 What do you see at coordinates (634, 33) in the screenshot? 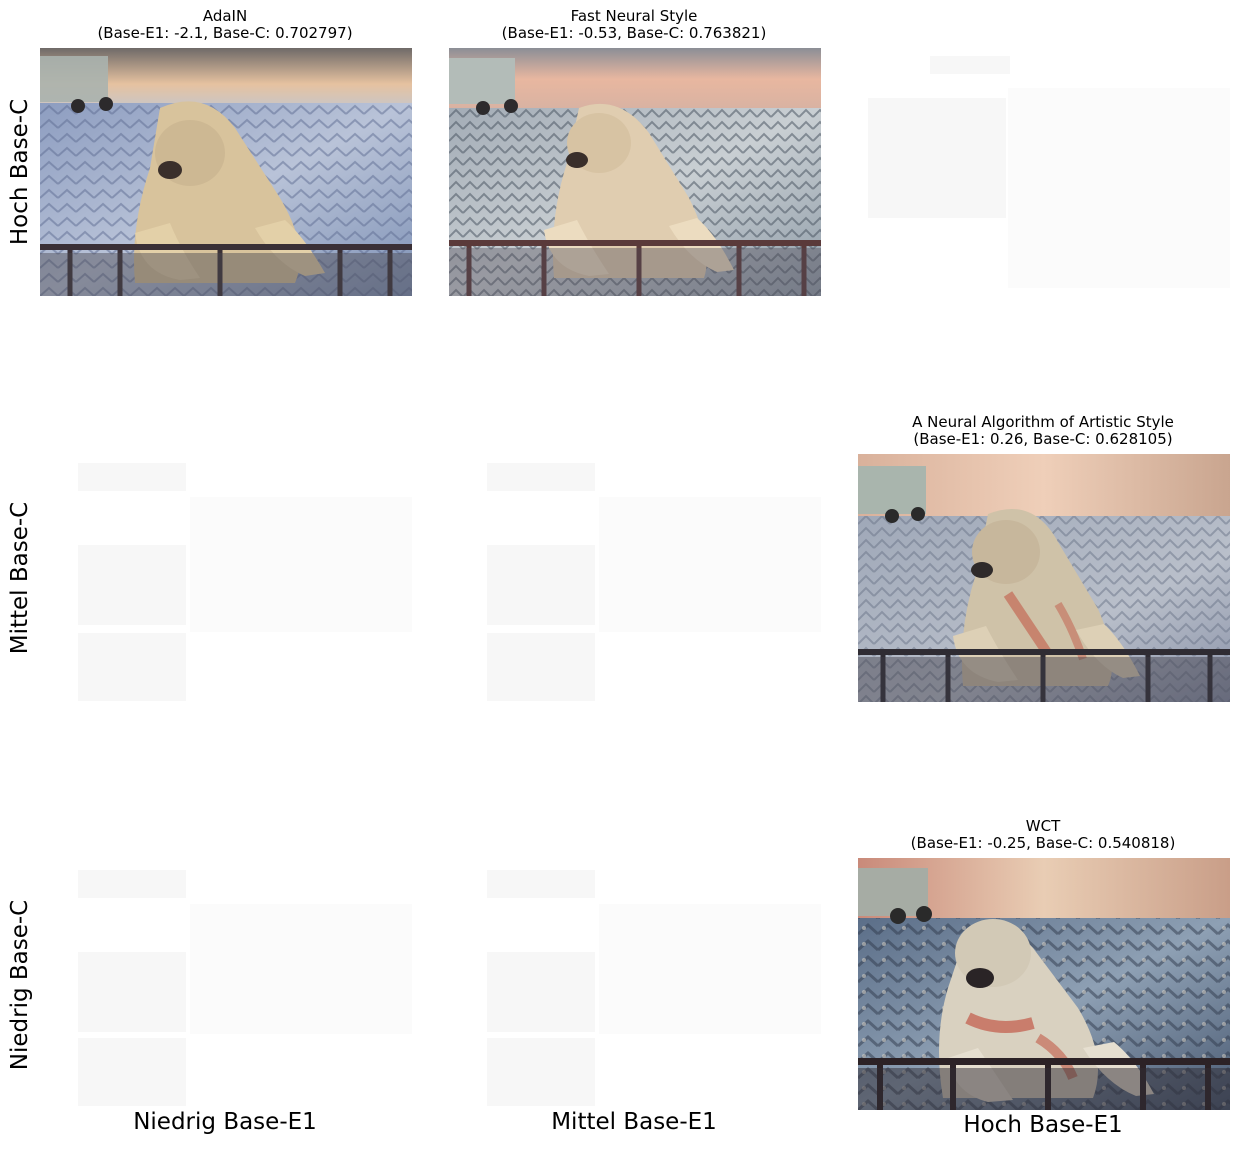
I see `method-scores: (Base-E1: -0.53, Base-C: 0.763821)` at bounding box center [634, 33].